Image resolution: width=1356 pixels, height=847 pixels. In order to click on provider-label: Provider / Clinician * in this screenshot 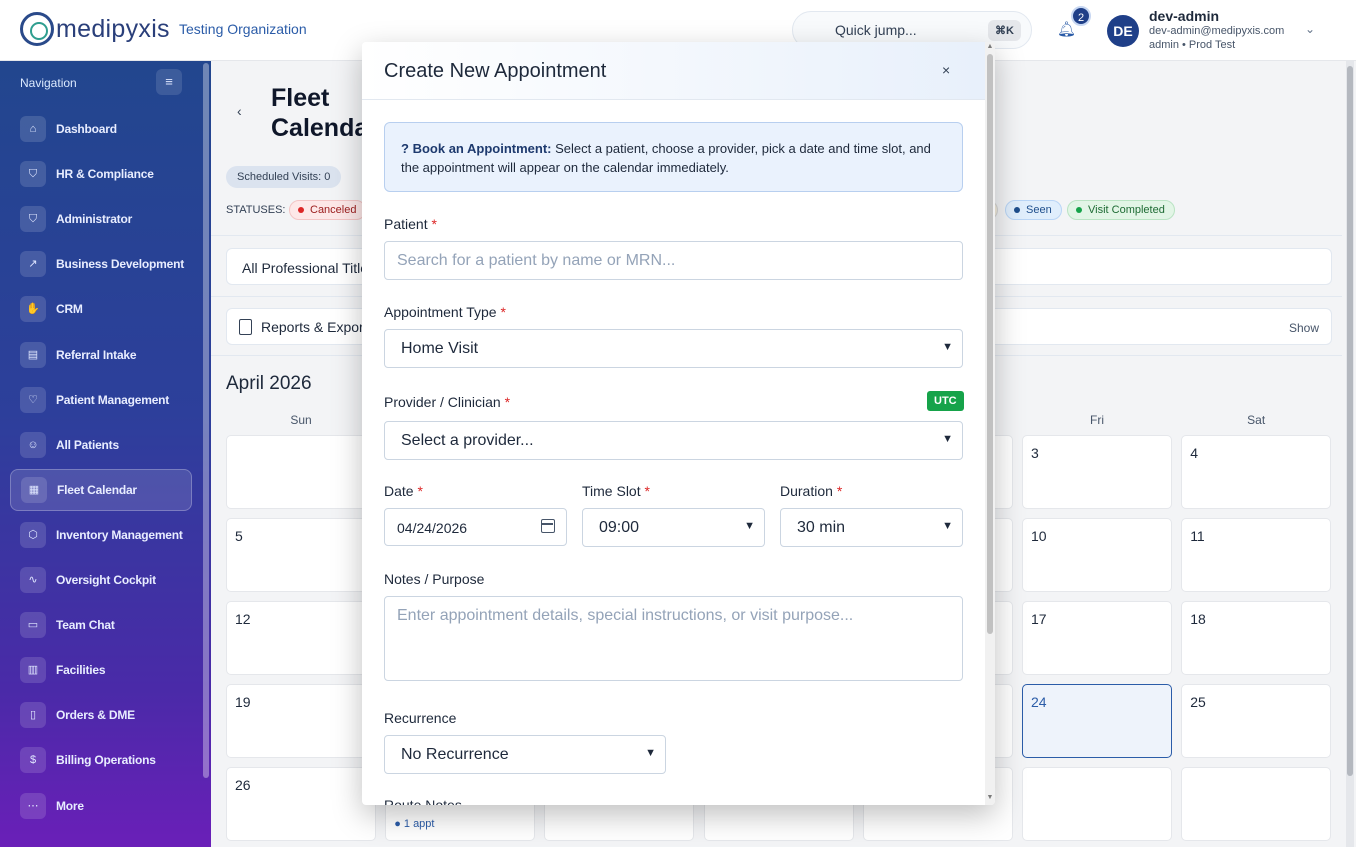, I will do `click(447, 402)`.